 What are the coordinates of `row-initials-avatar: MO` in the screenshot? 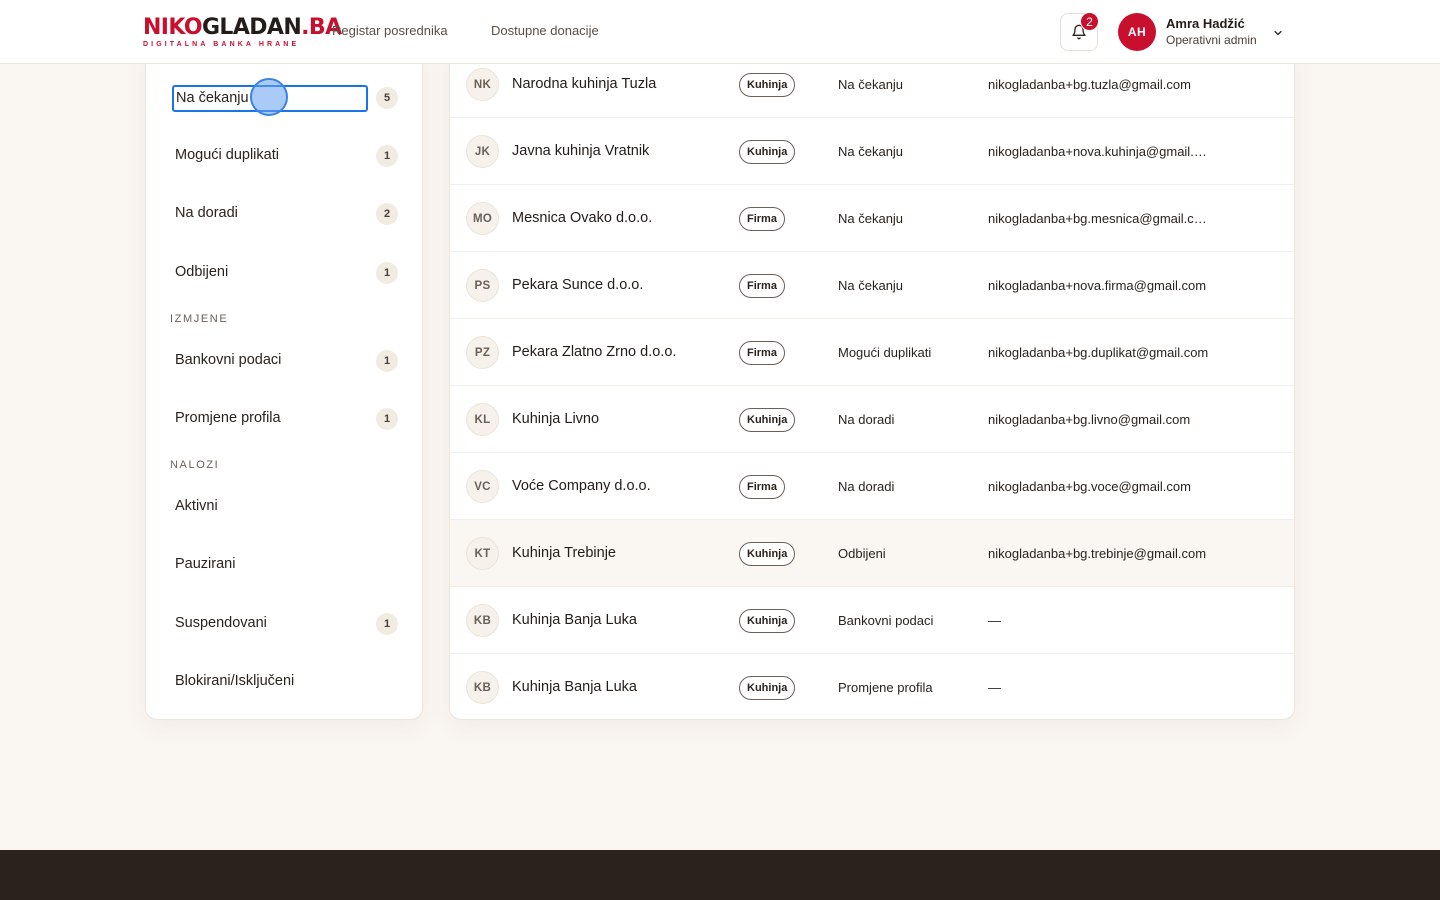 It's located at (482, 218).